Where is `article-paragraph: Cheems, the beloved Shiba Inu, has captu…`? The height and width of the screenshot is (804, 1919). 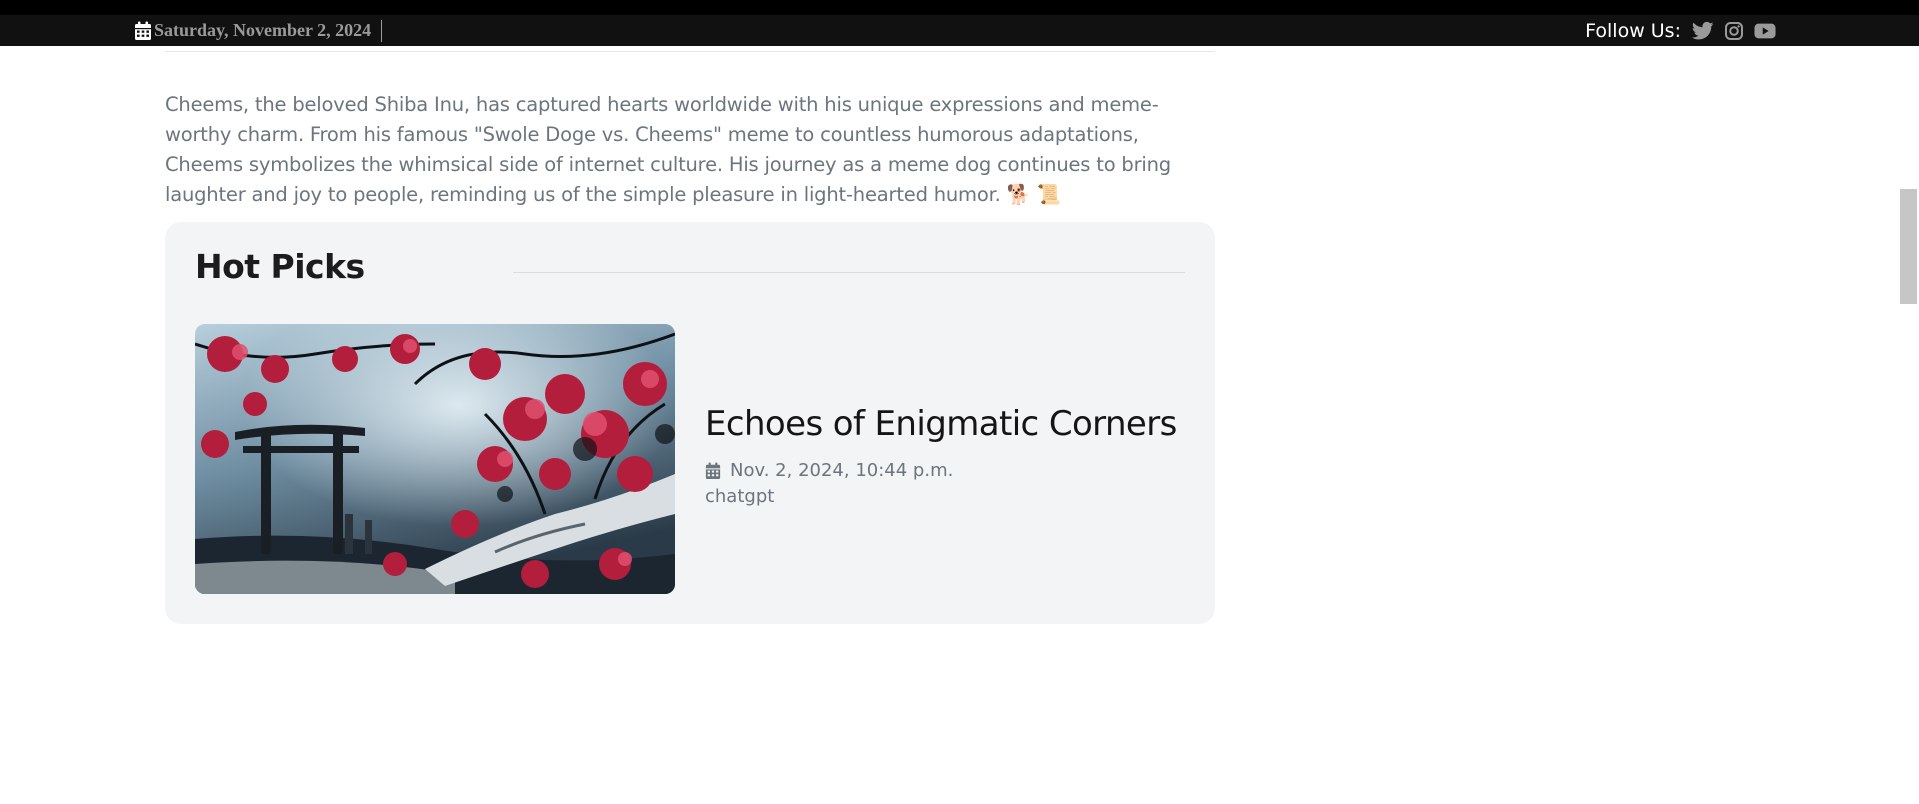 article-paragraph: Cheems, the beloved Shiba Inu, has captu… is located at coordinates (668, 149).